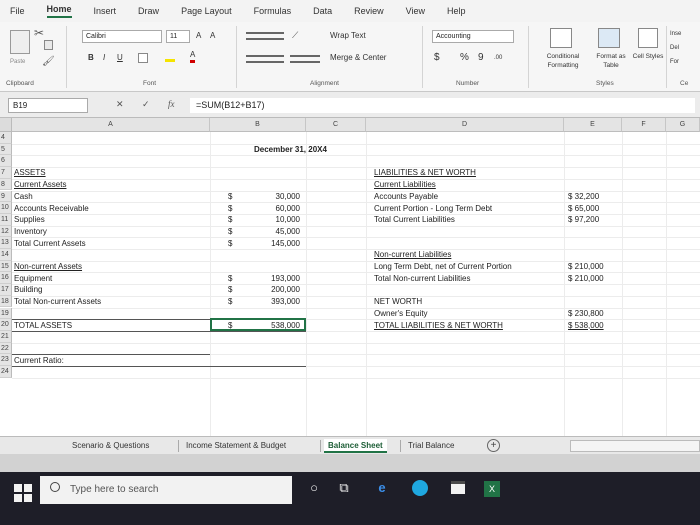  What do you see at coordinates (437, 58) in the screenshot?
I see `currency-button: $` at bounding box center [437, 58].